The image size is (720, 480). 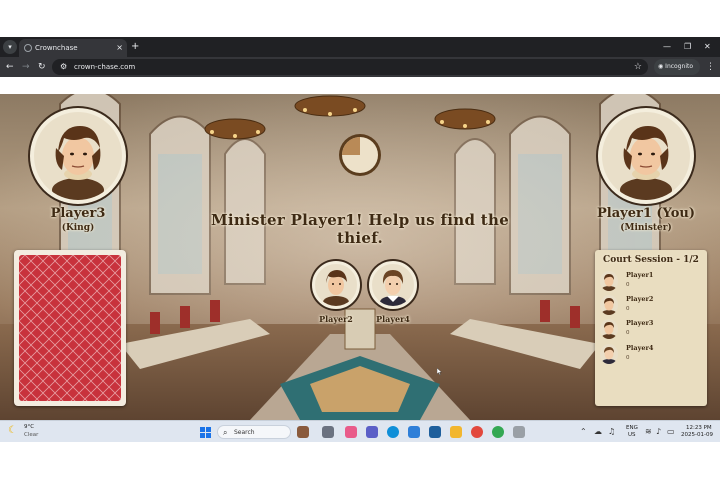 I want to click on minister-avatar-icon, so click(x=646, y=163).